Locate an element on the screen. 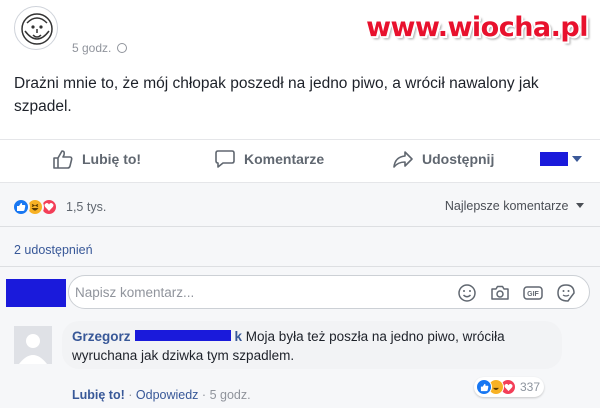 The width and height of the screenshot is (600, 408). camera-icon is located at coordinates (500, 293).